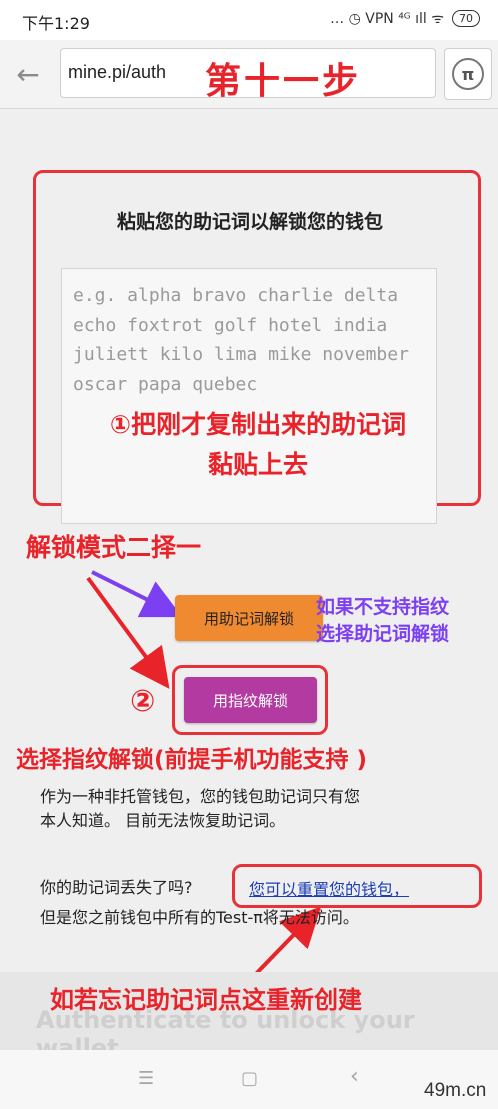 This screenshot has height=1109, width=498. Describe the element at coordinates (200, 796) in the screenshot. I see `info-line-1: 作为一种非托管钱包，您的钱包助记词只有您` at that location.